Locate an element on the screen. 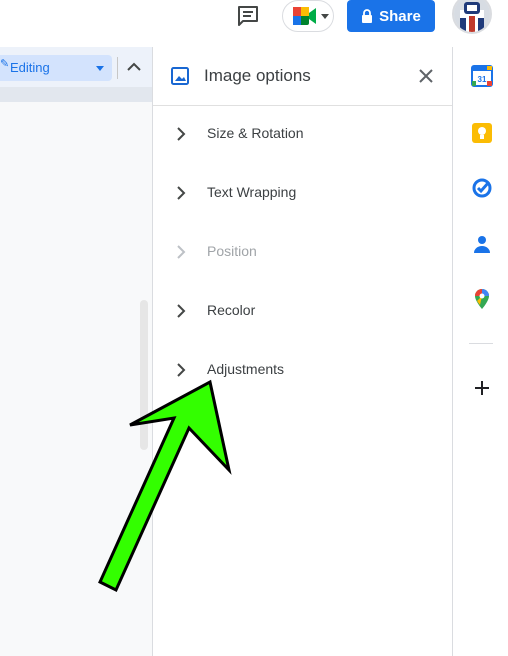  keep-icon is located at coordinates (482, 133).